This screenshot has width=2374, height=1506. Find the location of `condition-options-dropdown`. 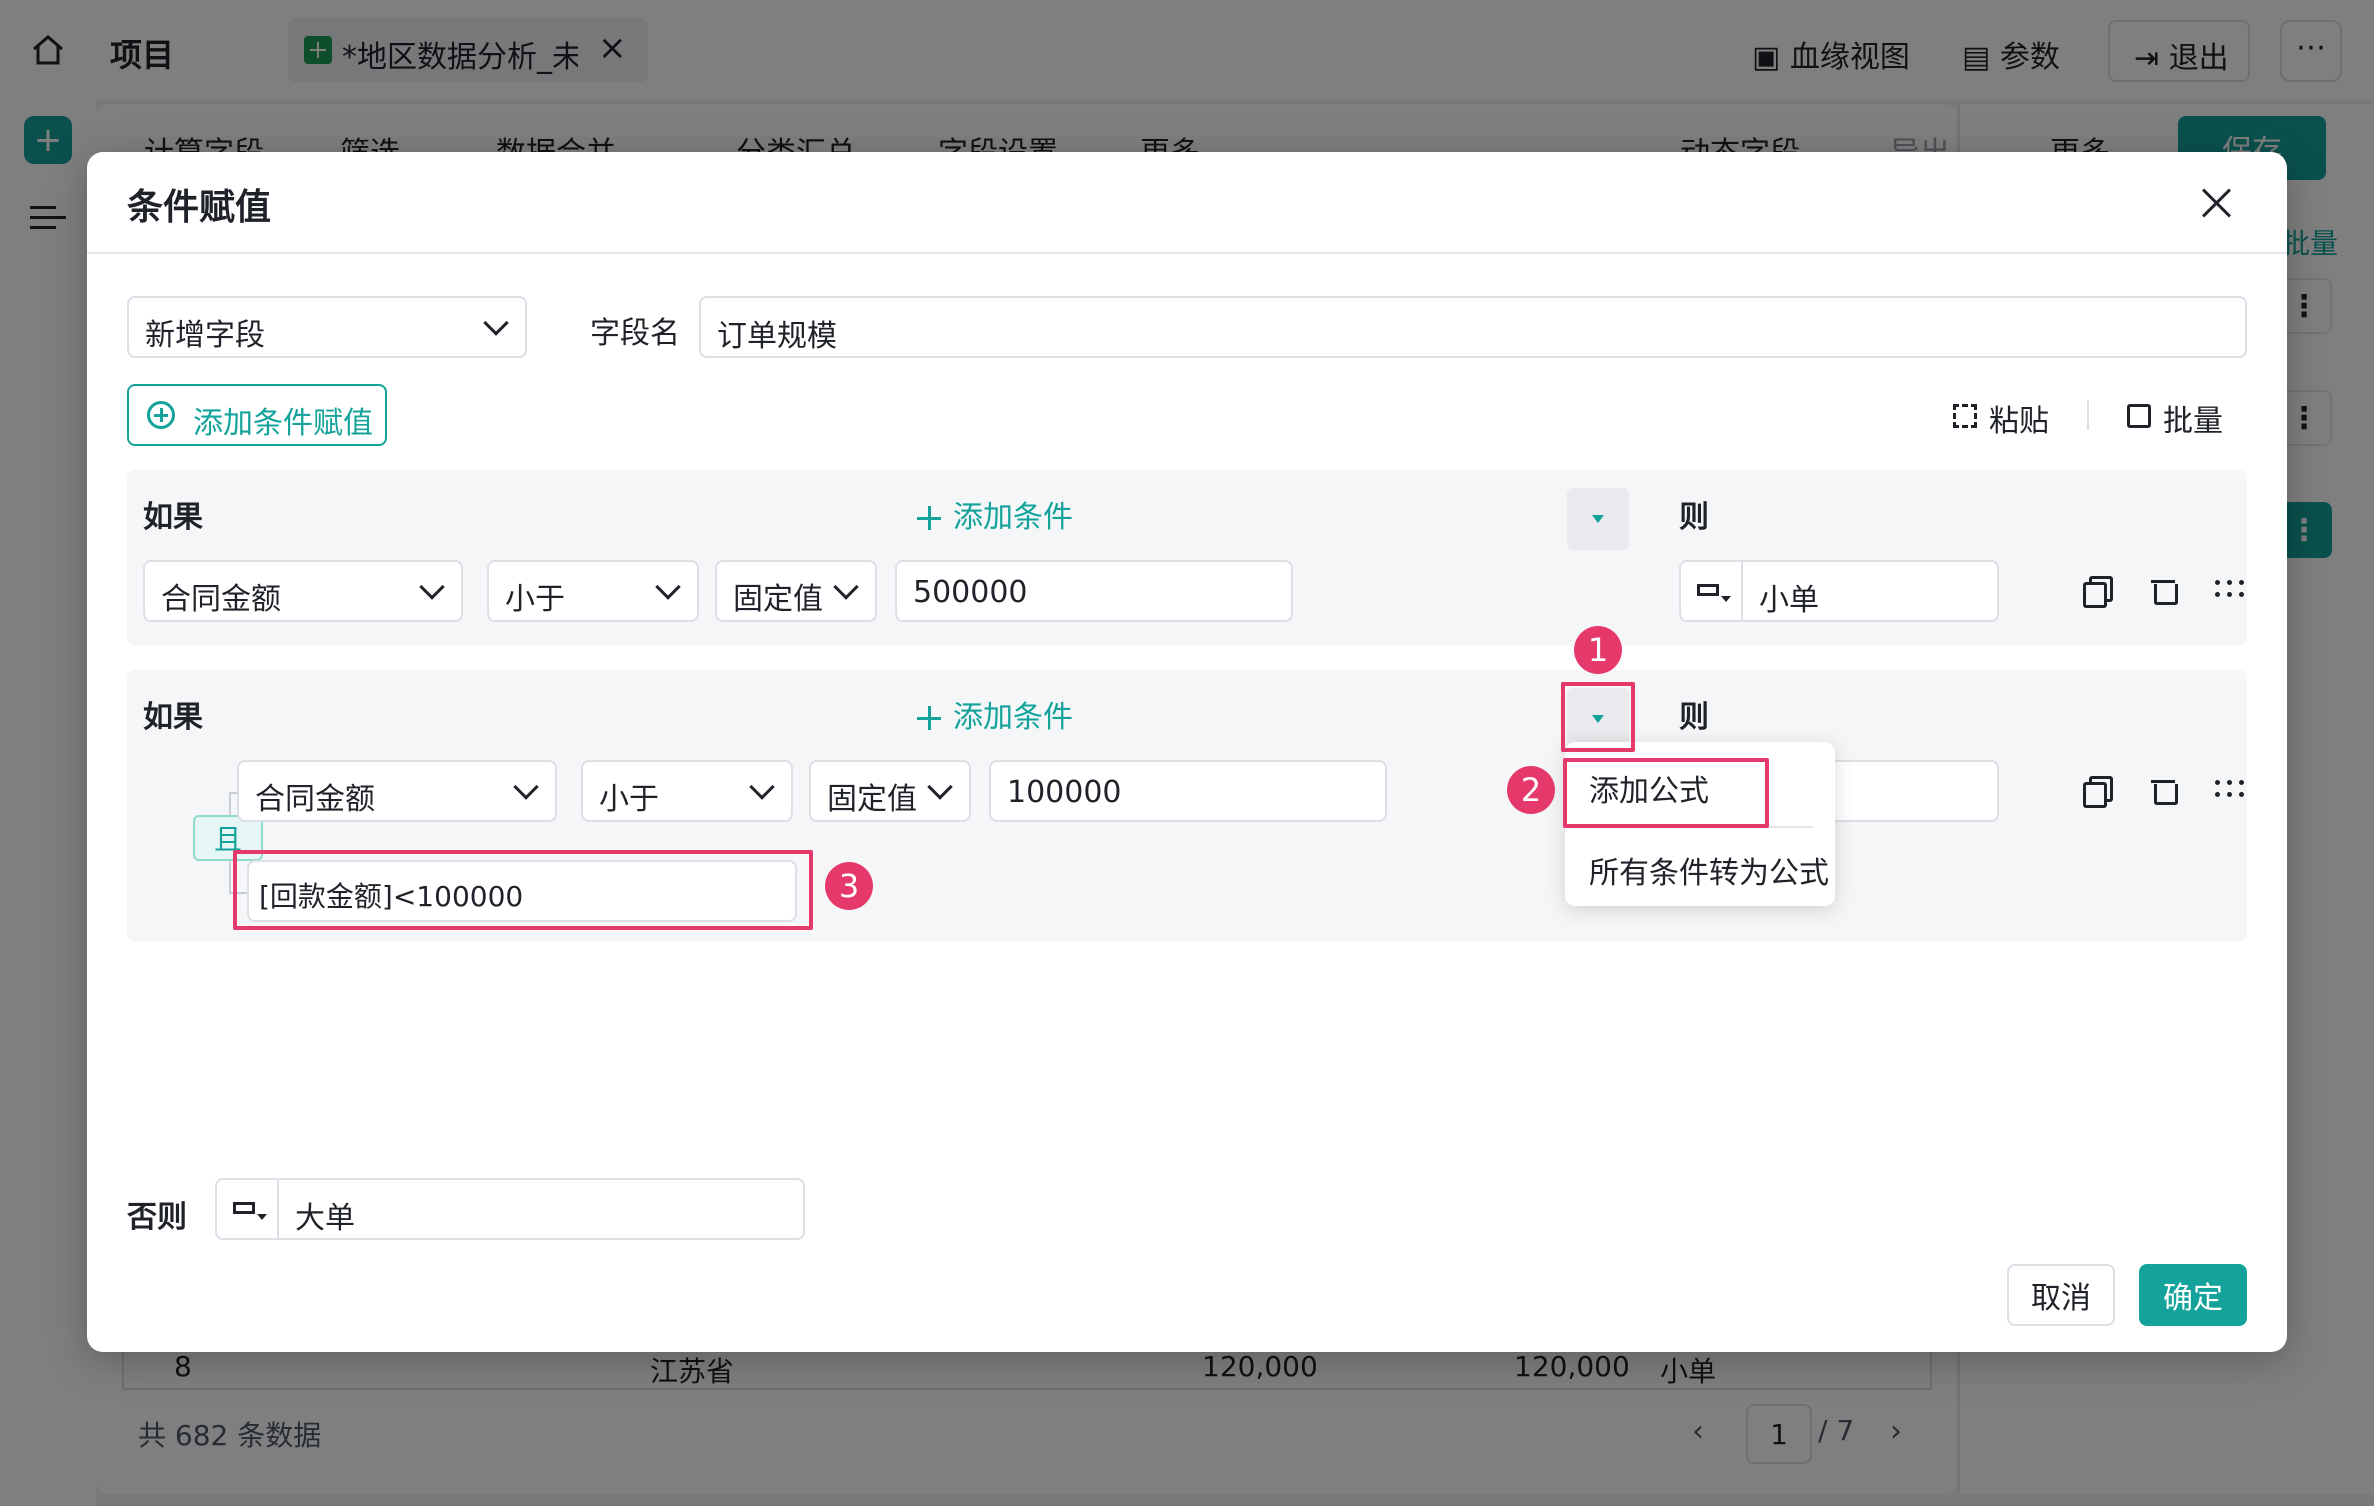

condition-options-dropdown is located at coordinates (1598, 519).